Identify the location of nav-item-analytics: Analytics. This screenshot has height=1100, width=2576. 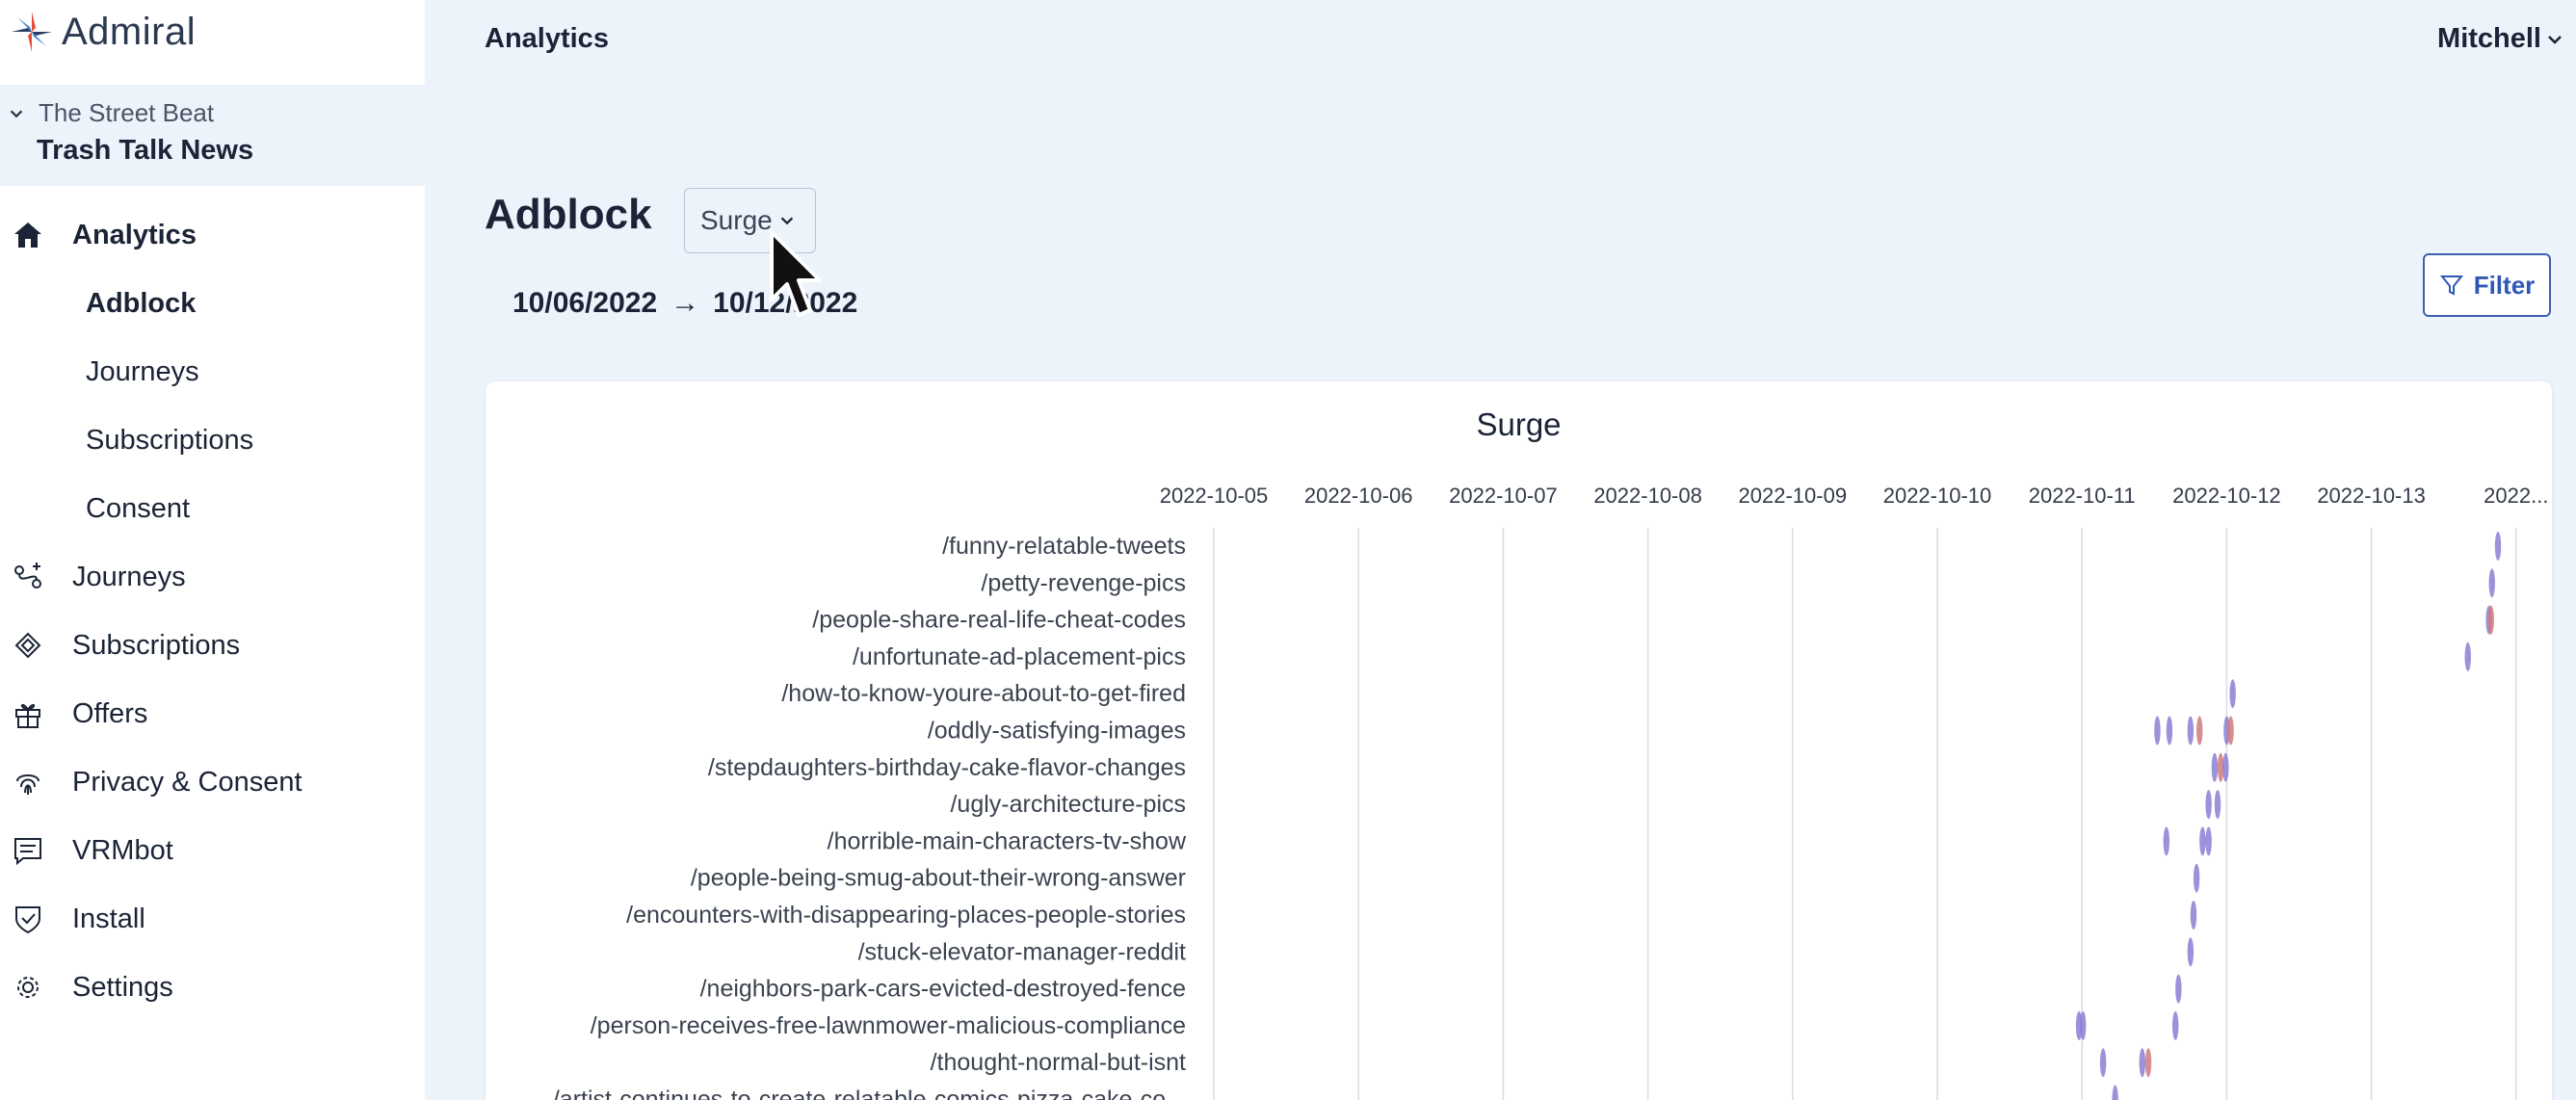
(212, 235).